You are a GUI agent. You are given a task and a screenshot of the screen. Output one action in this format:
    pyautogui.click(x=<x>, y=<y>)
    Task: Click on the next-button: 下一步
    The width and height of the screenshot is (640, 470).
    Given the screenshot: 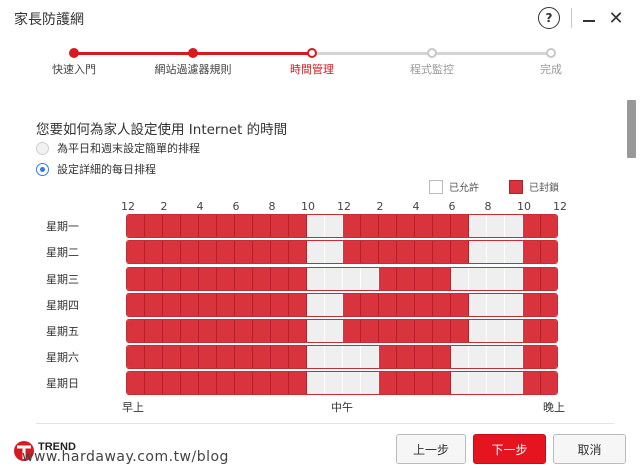 What is the action you would take?
    pyautogui.click(x=509, y=449)
    